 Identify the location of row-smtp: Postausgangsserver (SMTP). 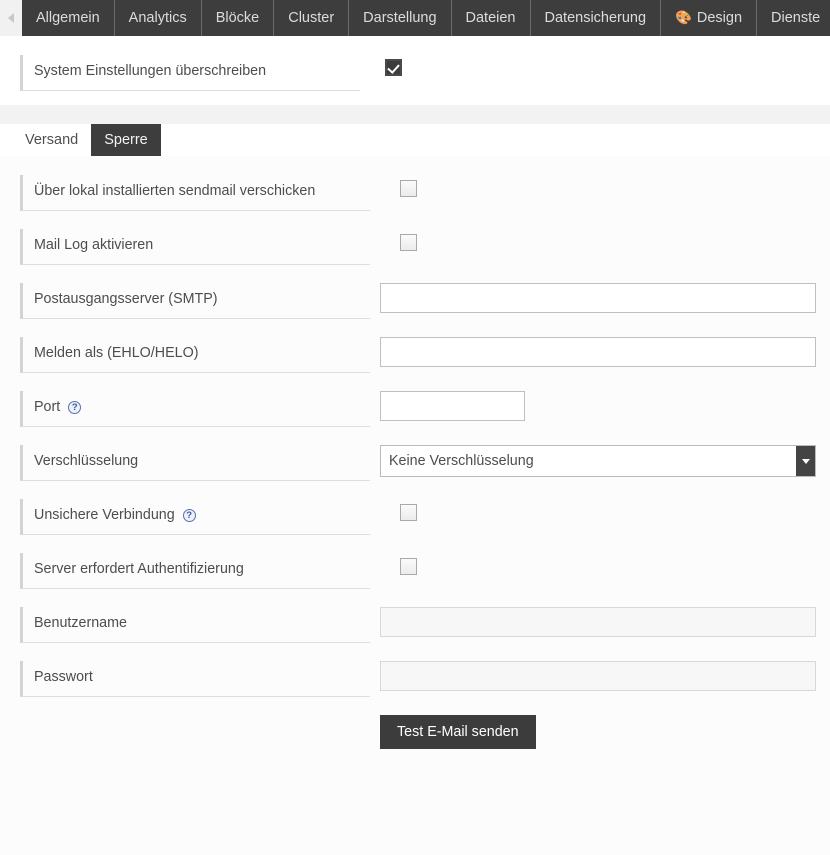
(415, 301).